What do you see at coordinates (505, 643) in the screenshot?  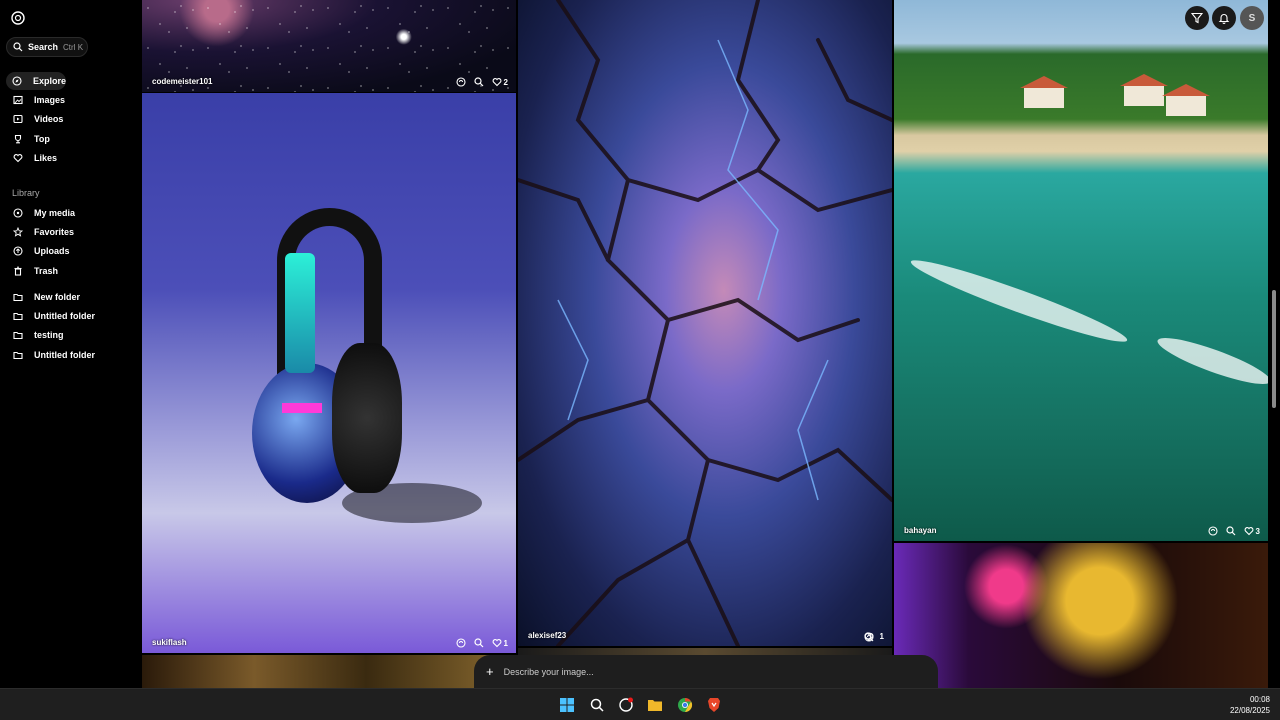 I see `like-count: 1` at bounding box center [505, 643].